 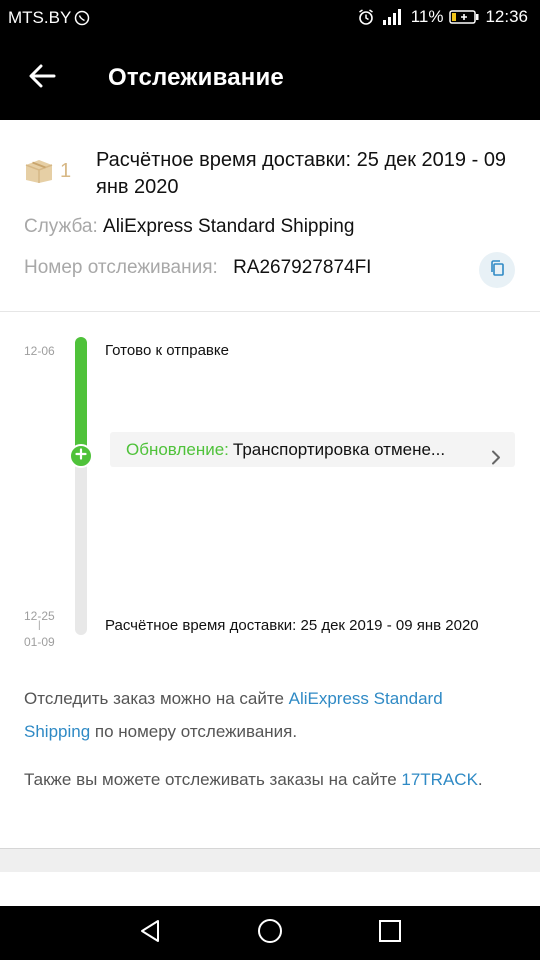 I want to click on copy-tracking-button, so click(x=497, y=270).